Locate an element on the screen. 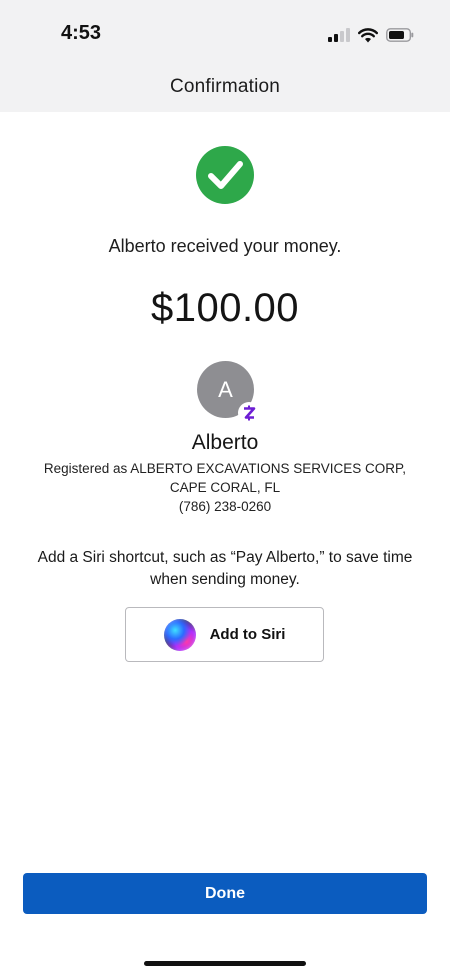  status-icons is located at coordinates (371, 35).